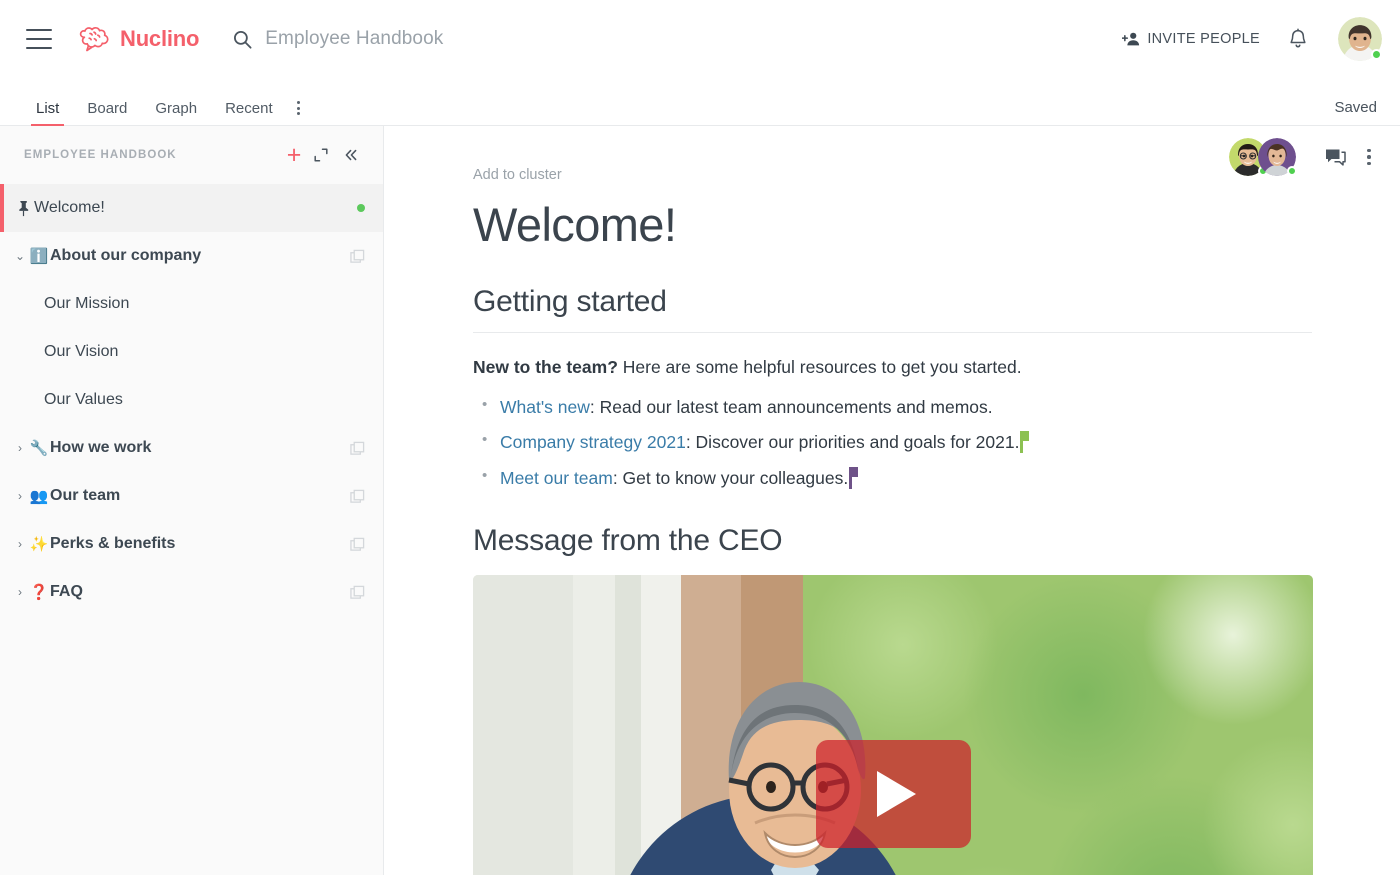 The width and height of the screenshot is (1400, 875). What do you see at coordinates (160, 38) in the screenshot?
I see `logo-text: Nuclino` at bounding box center [160, 38].